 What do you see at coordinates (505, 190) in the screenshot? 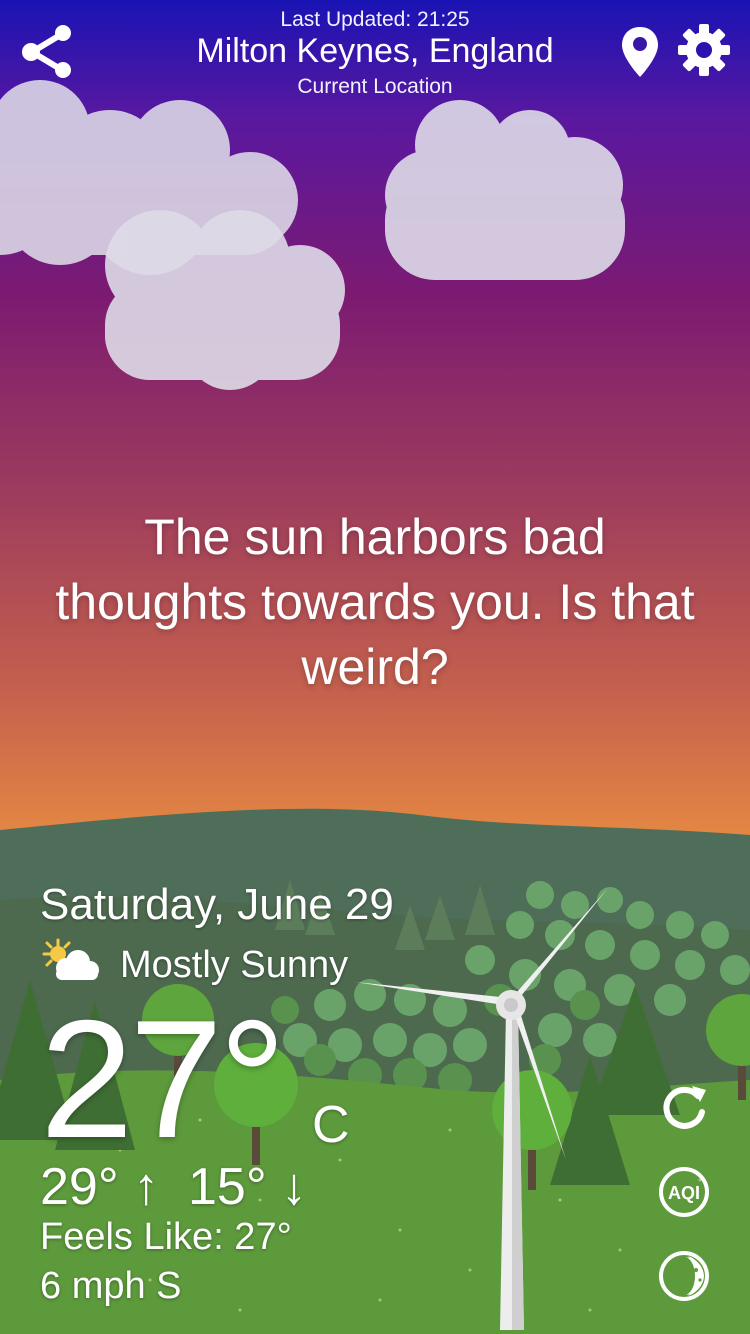
I see `cloud-right` at bounding box center [505, 190].